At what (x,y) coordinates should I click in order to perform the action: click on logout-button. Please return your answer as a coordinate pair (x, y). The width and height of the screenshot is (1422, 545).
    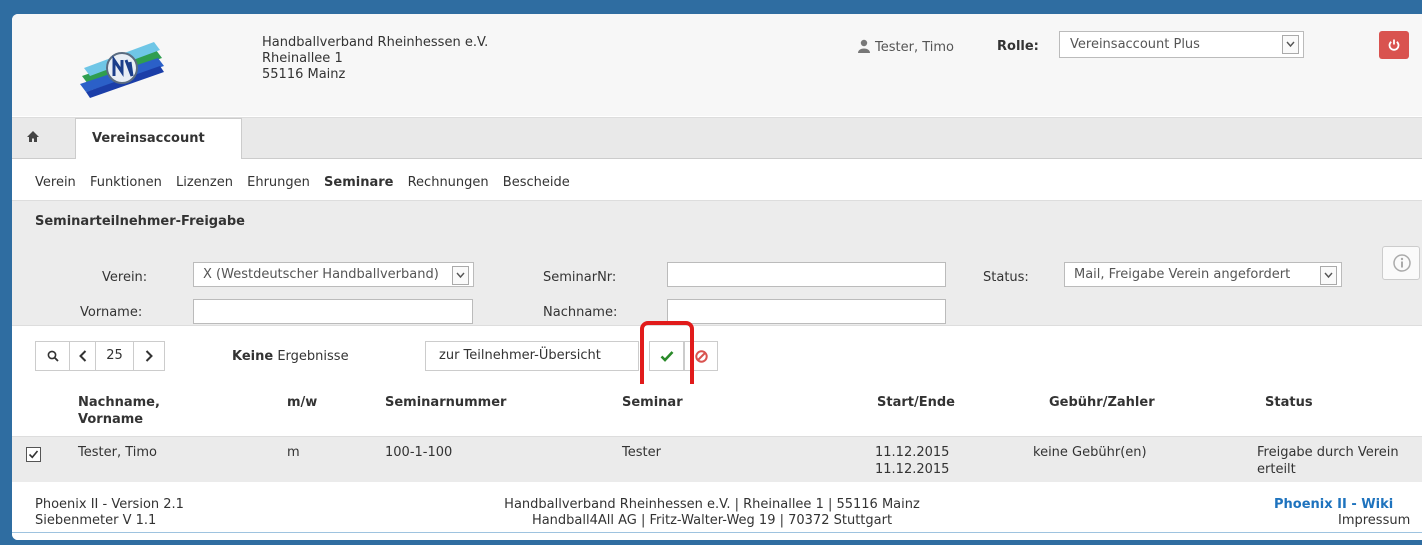
    Looking at the image, I should click on (1394, 45).